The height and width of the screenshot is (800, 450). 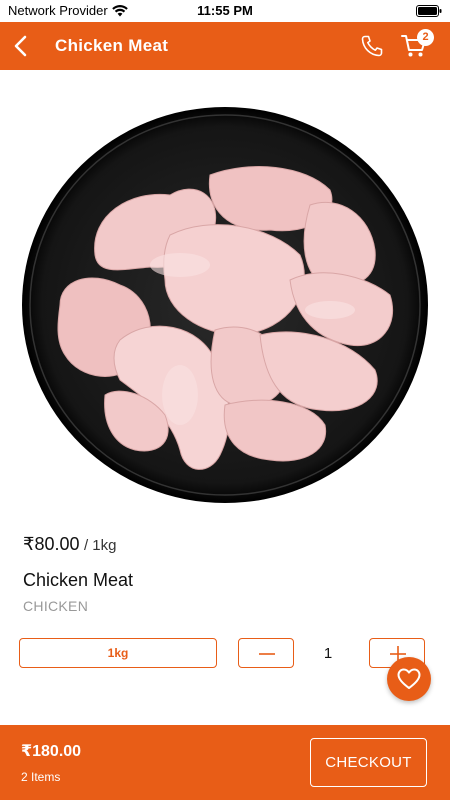 I want to click on battery-icon, so click(x=429, y=11).